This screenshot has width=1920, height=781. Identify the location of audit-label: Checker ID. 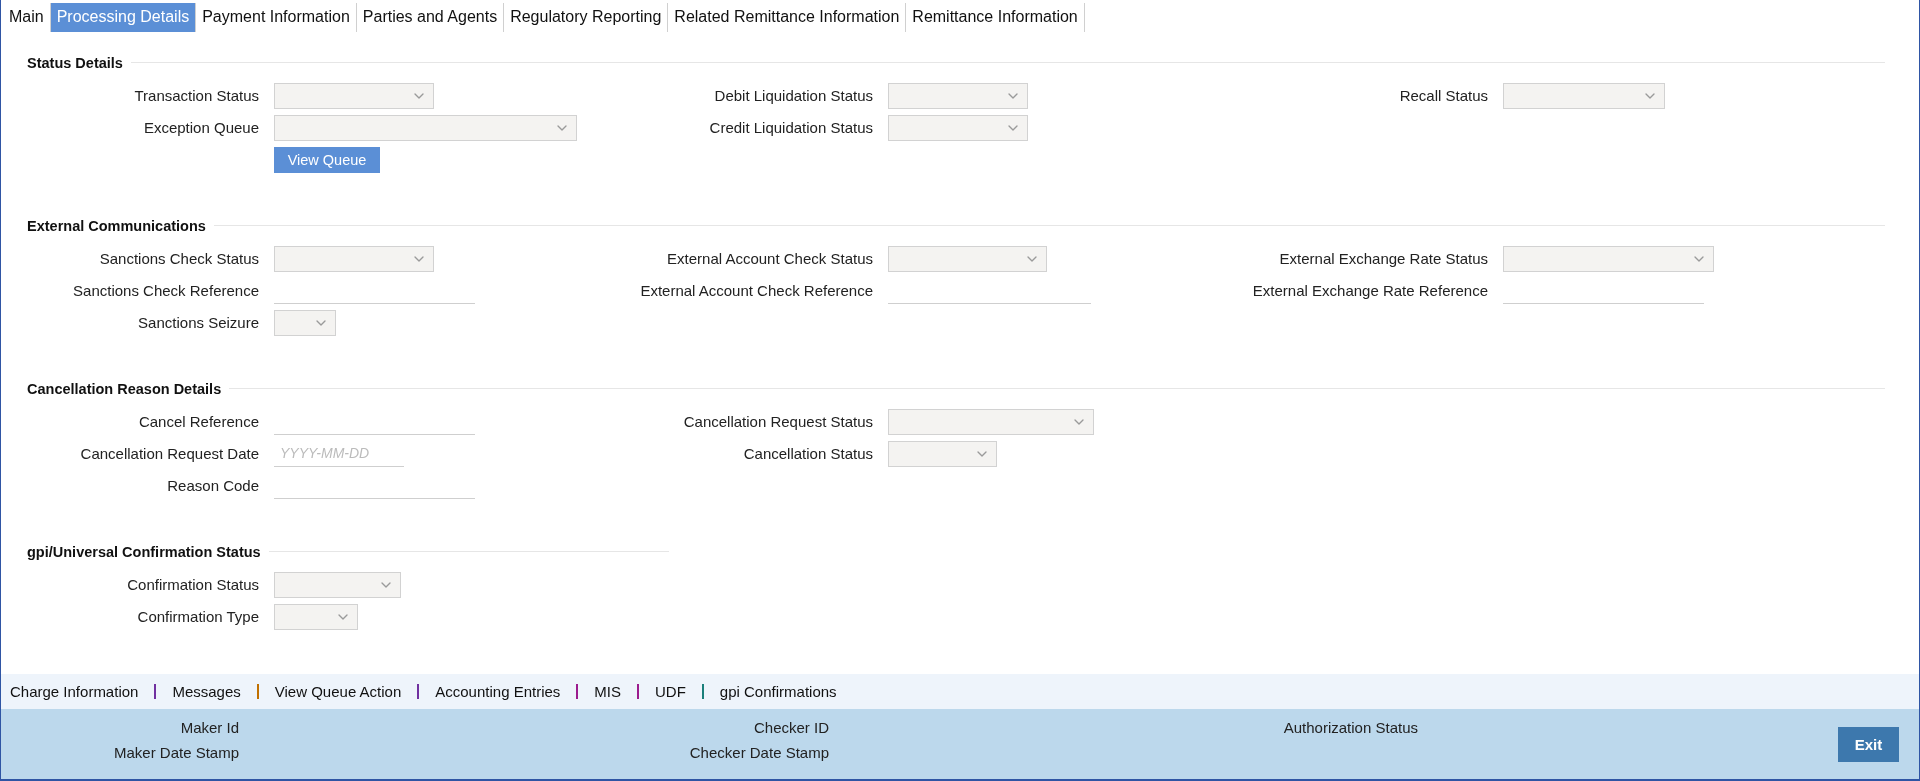
(791, 727).